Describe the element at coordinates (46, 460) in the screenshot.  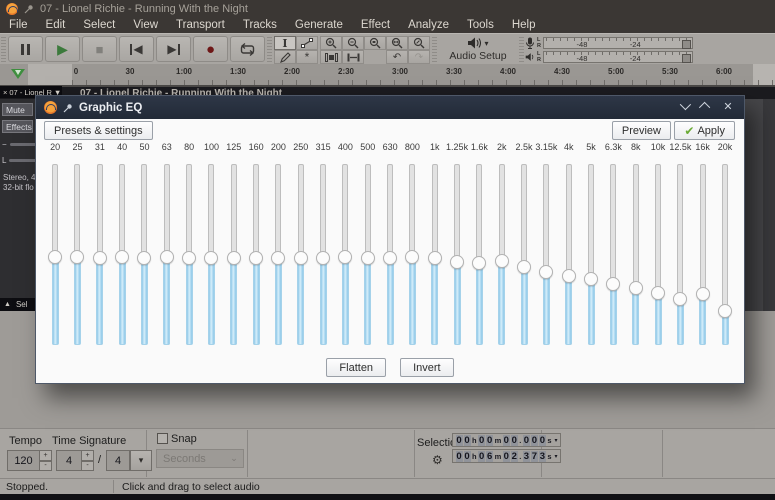
I see `tempo-spinner: + -` at that location.